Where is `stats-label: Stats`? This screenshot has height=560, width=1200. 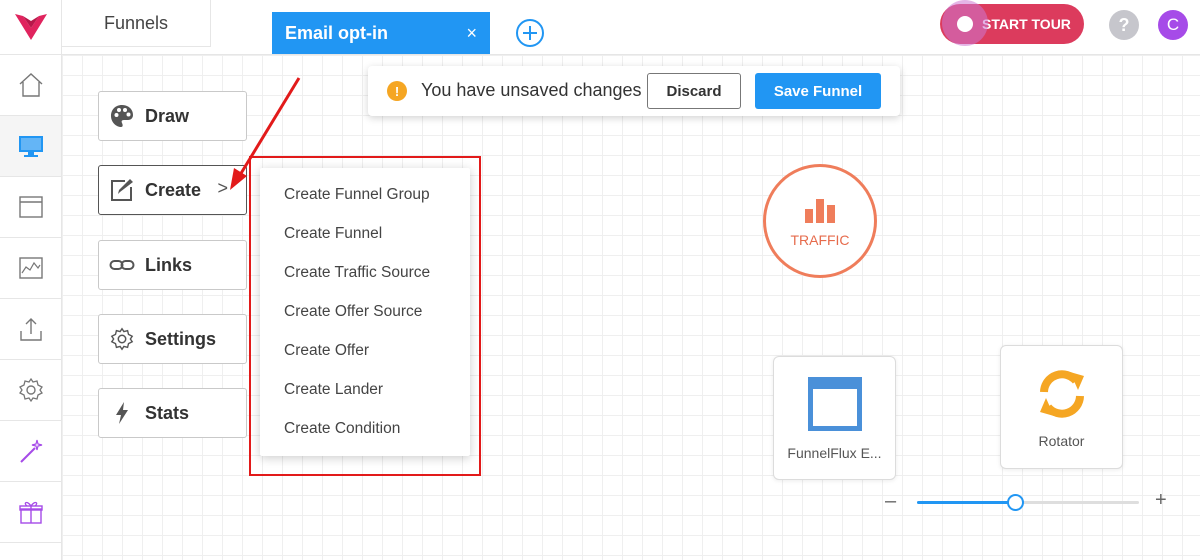 stats-label: Stats is located at coordinates (167, 412).